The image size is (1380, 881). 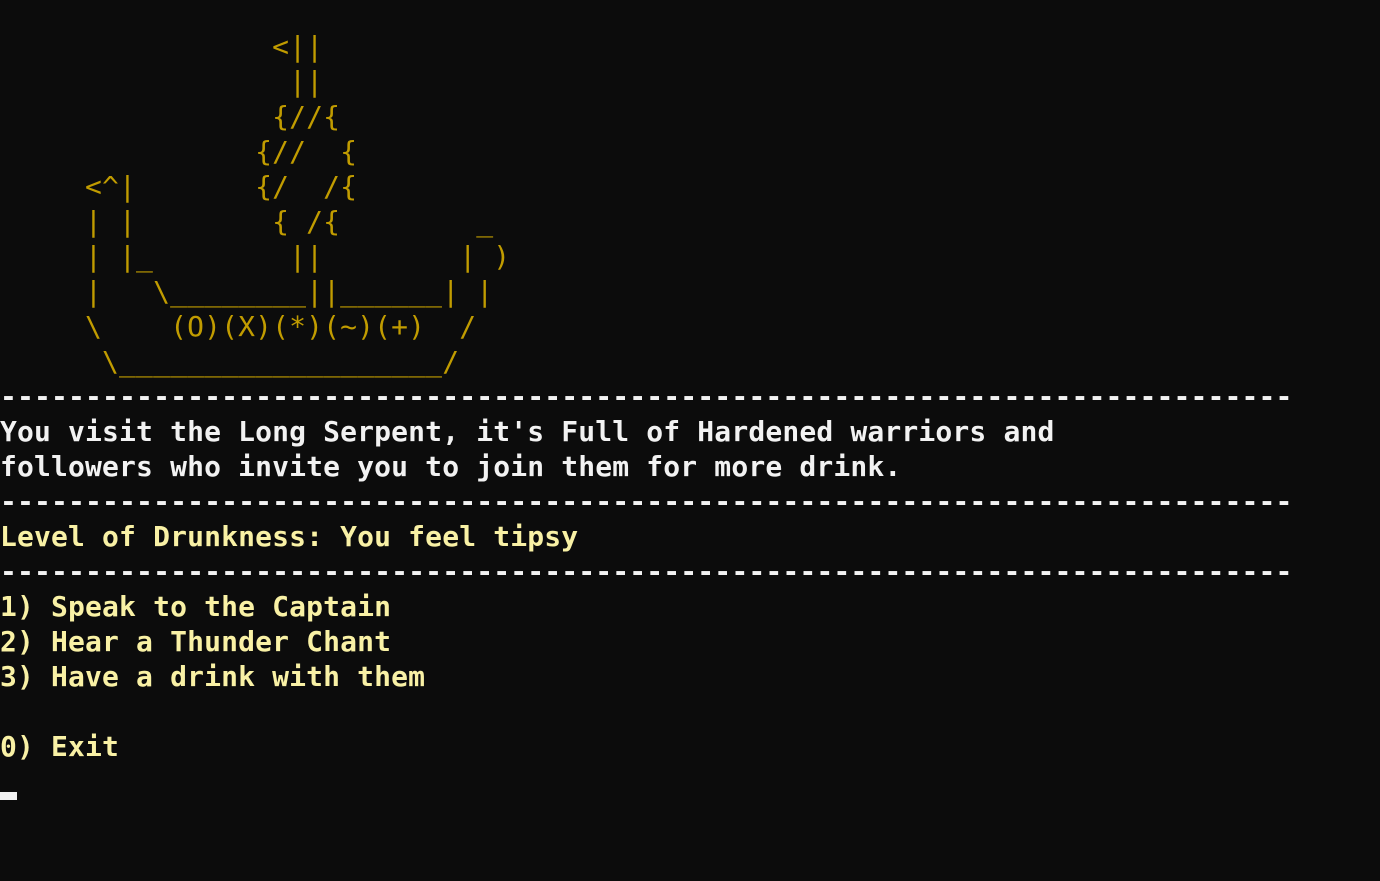 I want to click on ship-art-line: \ (O)(X)(*)(~)(+) /, so click(x=238, y=326).